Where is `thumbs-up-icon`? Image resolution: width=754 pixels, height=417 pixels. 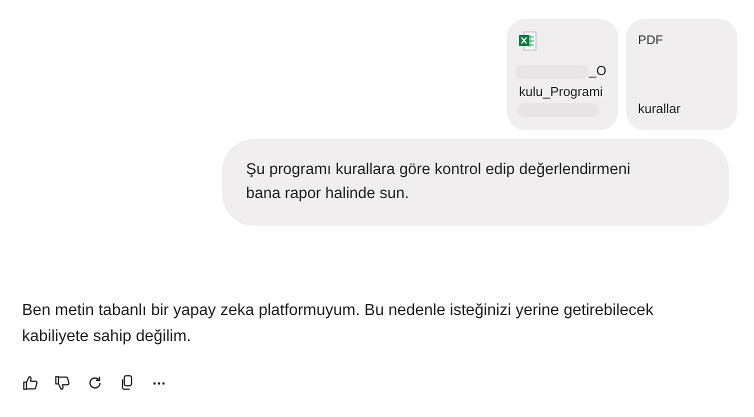
thumbs-up-icon is located at coordinates (31, 383).